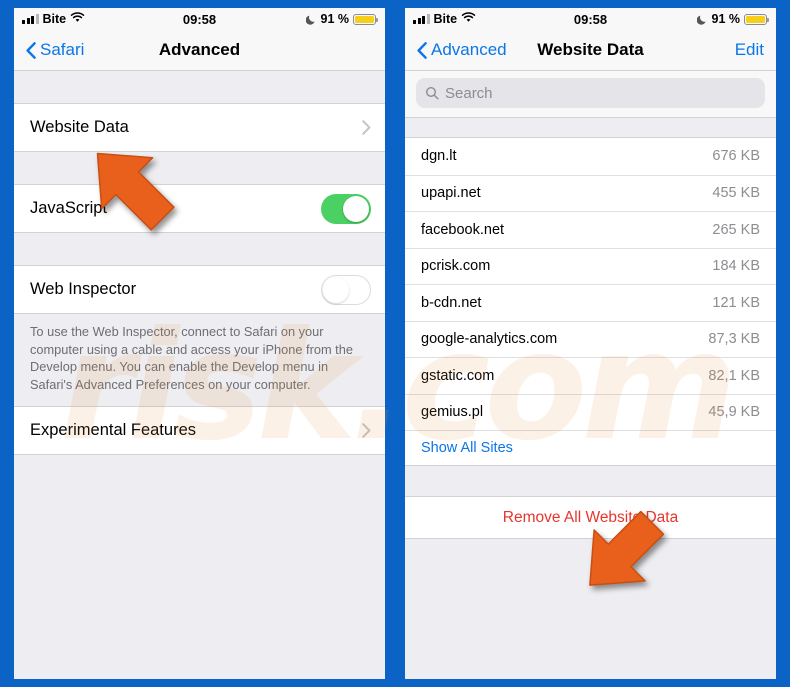 The height and width of the screenshot is (687, 790). I want to click on site-name: dgn.lt, so click(439, 156).